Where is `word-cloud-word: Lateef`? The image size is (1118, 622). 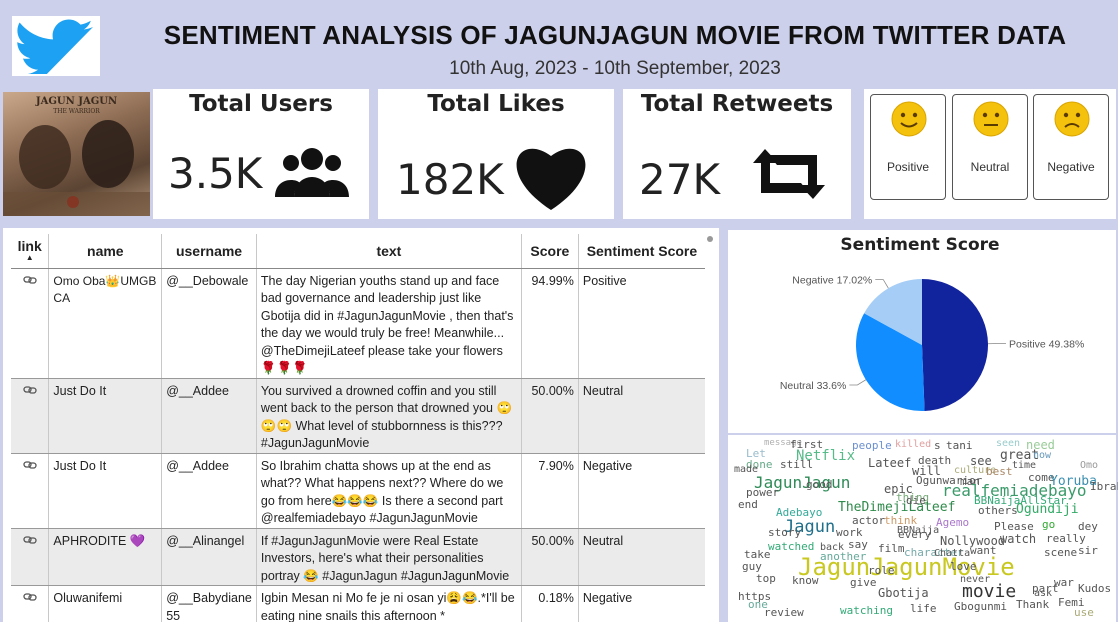
word-cloud-word: Lateef is located at coordinates (890, 463).